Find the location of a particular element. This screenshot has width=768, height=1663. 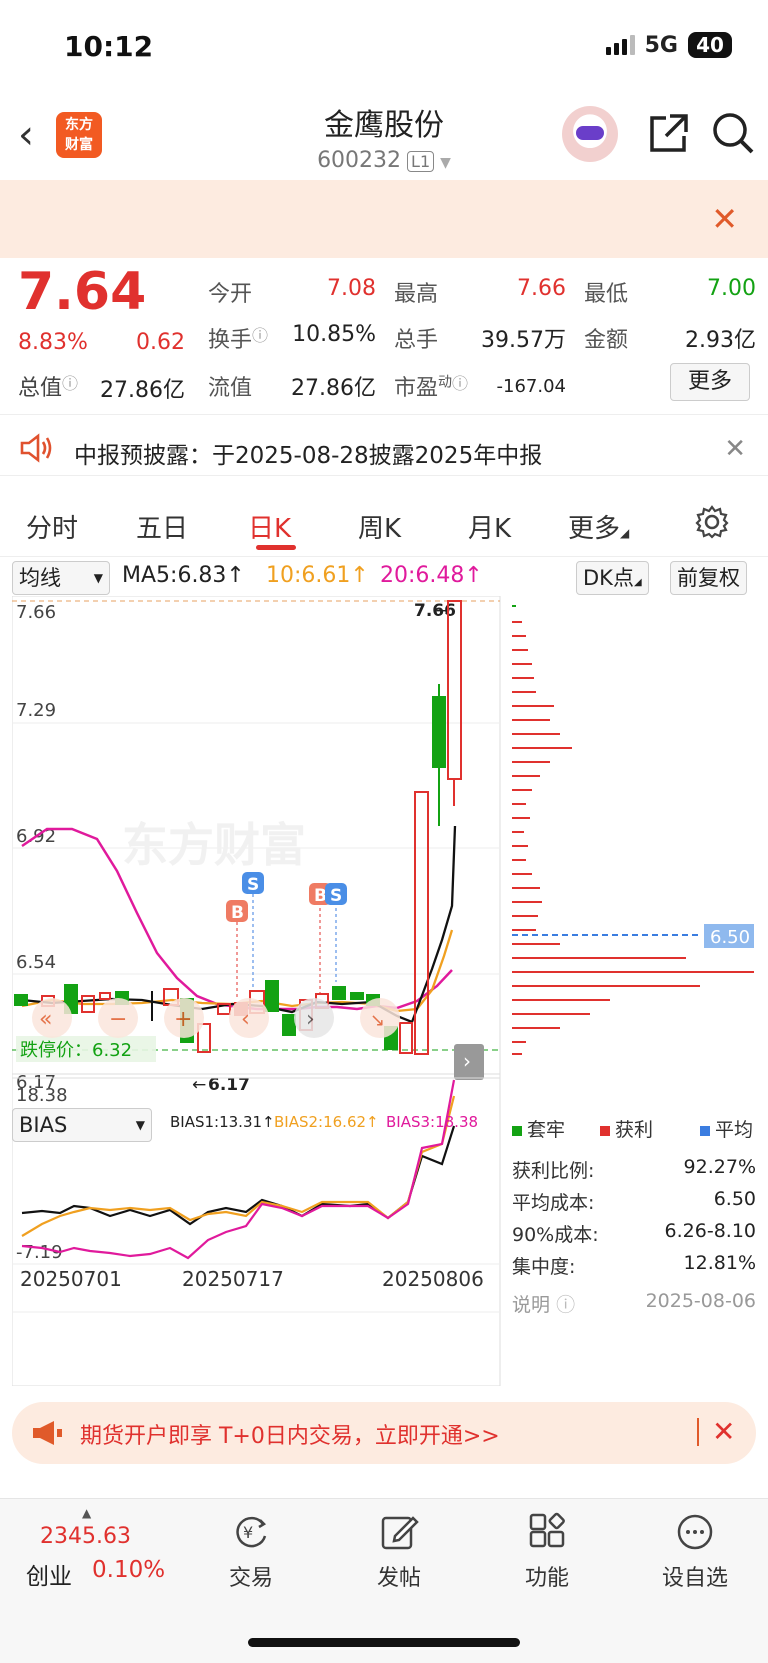

limit-down-label: 跌停价：6.32 is located at coordinates (76, 1050).